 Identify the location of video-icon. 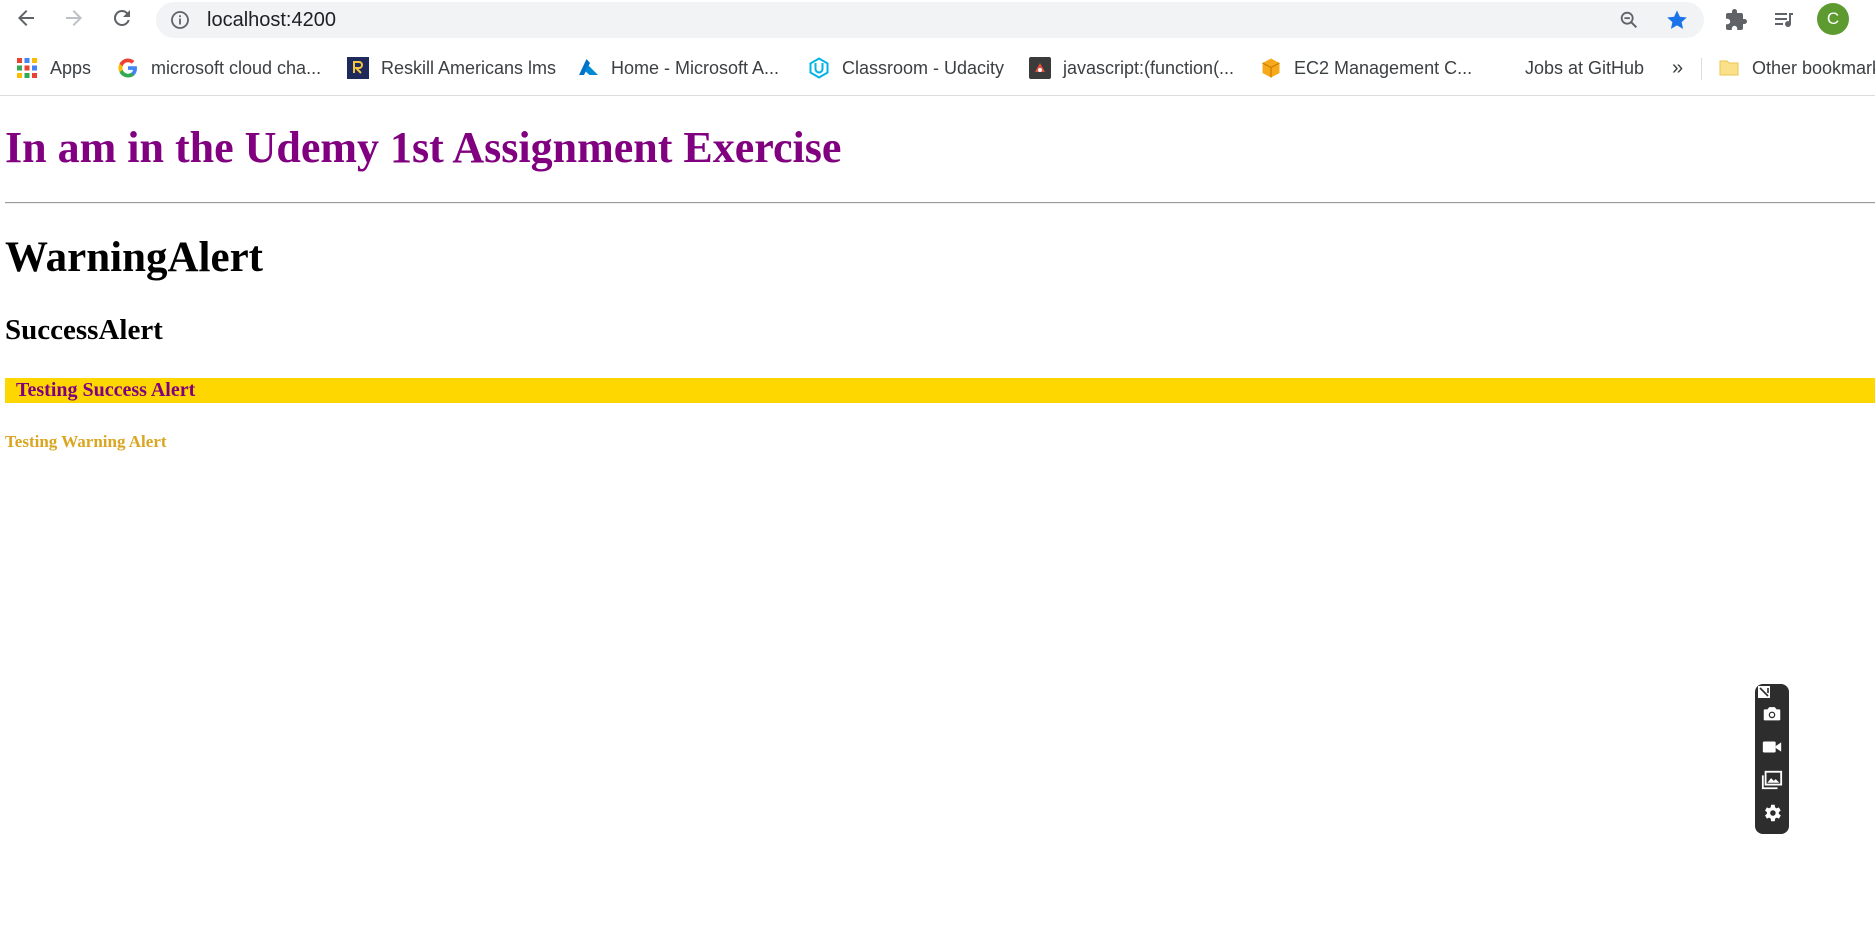
(1772, 747).